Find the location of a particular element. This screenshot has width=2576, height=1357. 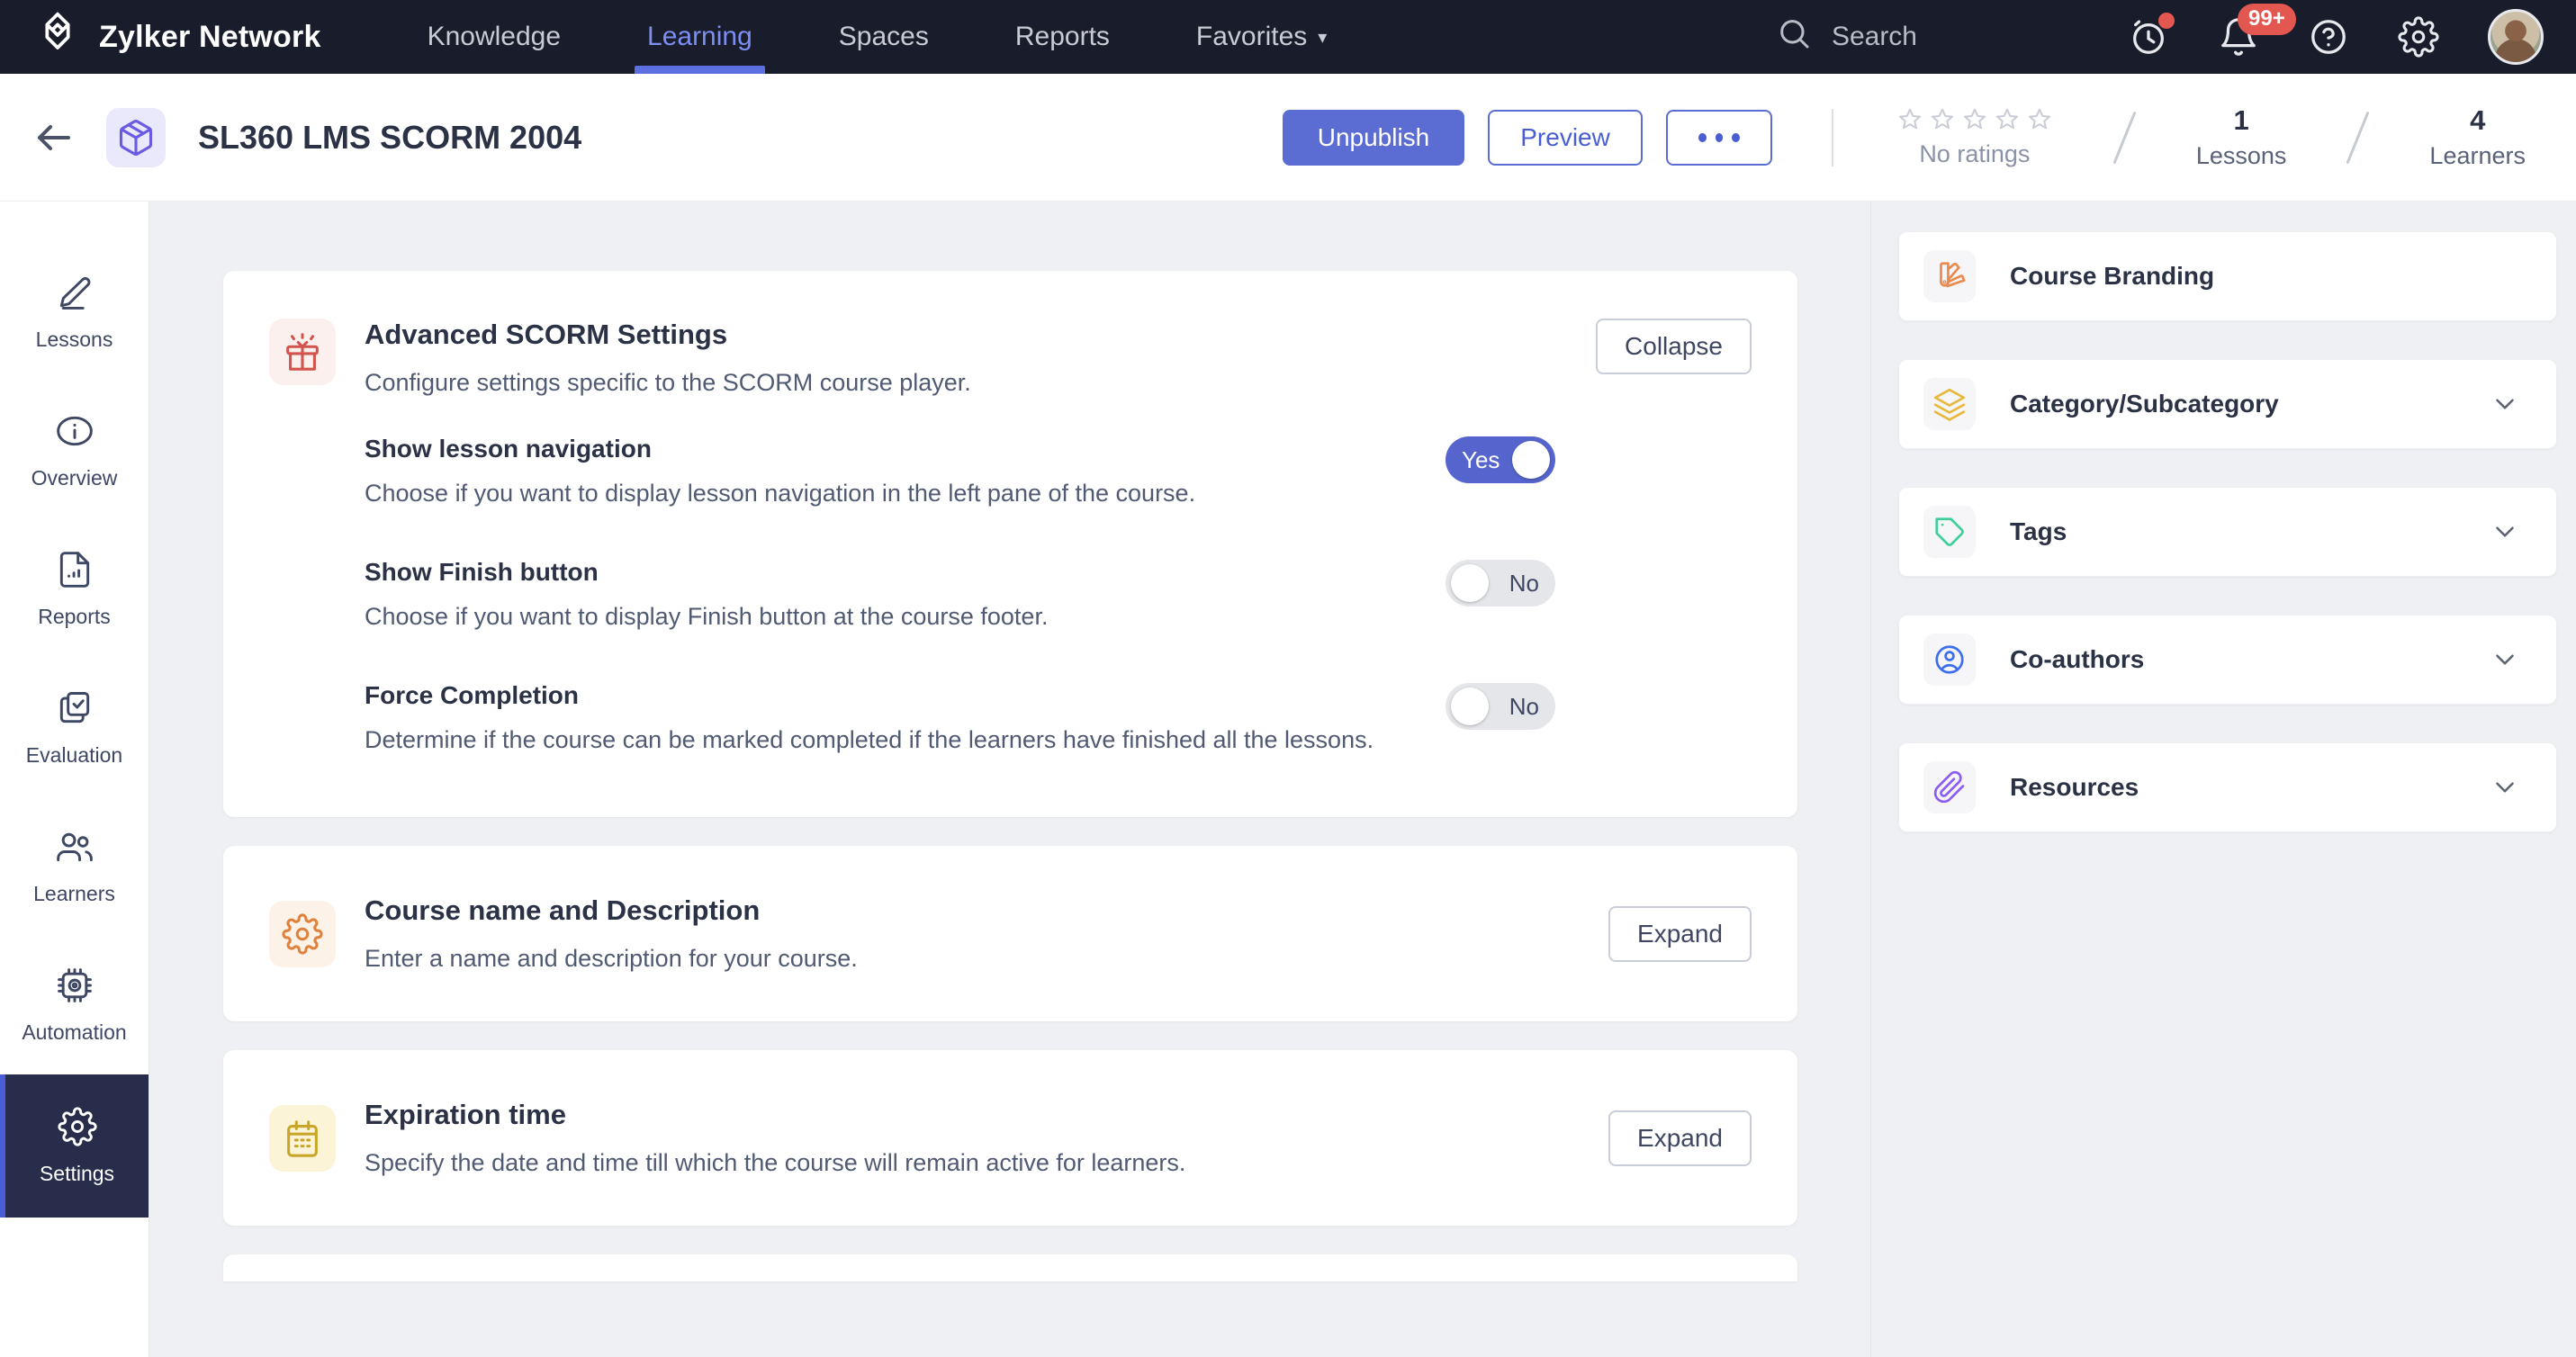

reminders-button is located at coordinates (2151, 35).